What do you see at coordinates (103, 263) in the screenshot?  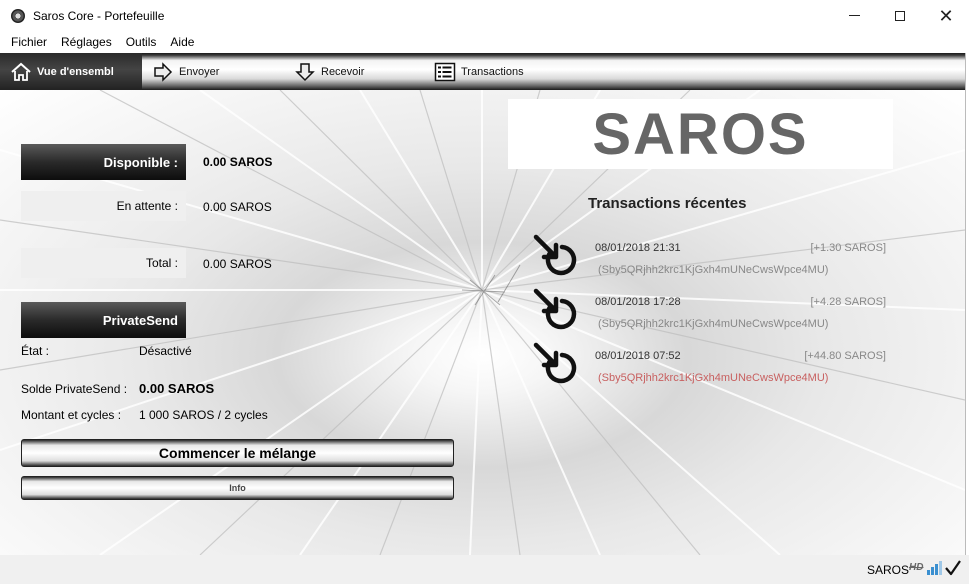 I see `total-label: Total :` at bounding box center [103, 263].